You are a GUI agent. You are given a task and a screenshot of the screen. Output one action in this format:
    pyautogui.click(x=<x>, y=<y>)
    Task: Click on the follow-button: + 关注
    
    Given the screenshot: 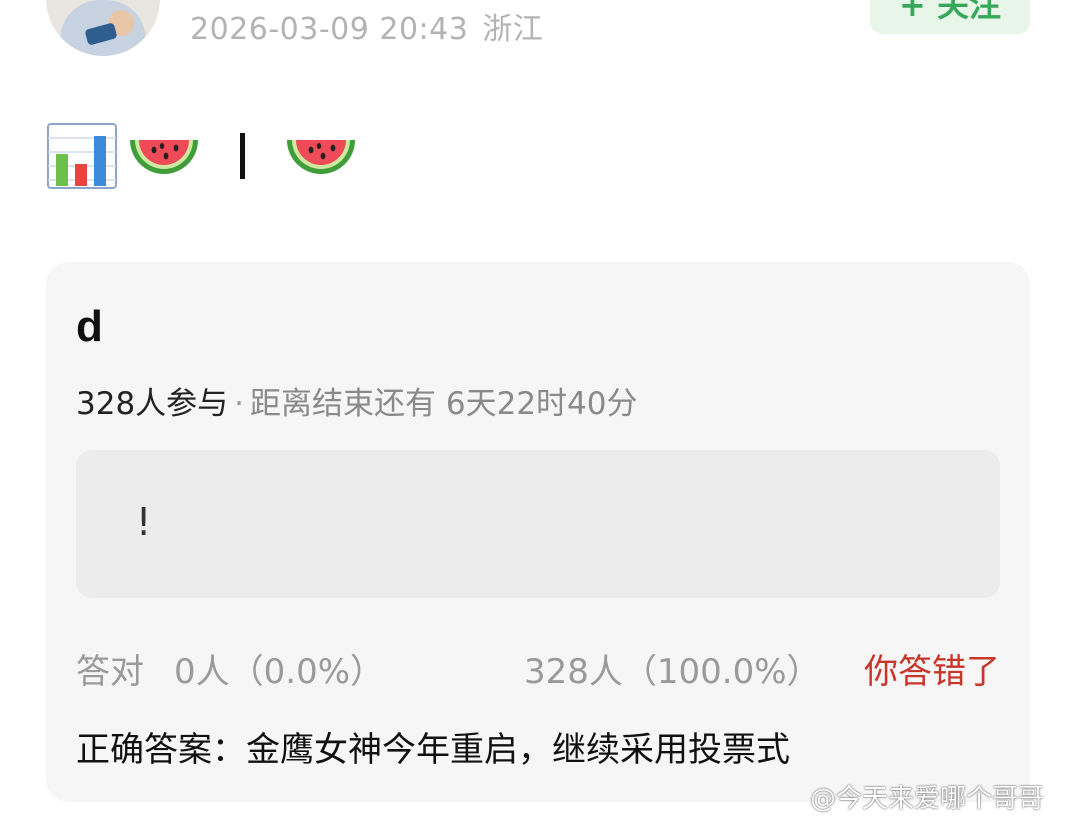 What is the action you would take?
    pyautogui.click(x=950, y=17)
    